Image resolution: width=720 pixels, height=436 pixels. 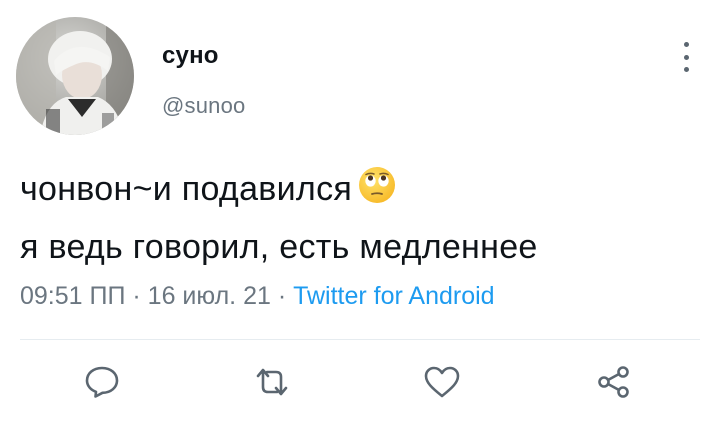 I want to click on avatar, so click(x=75, y=76).